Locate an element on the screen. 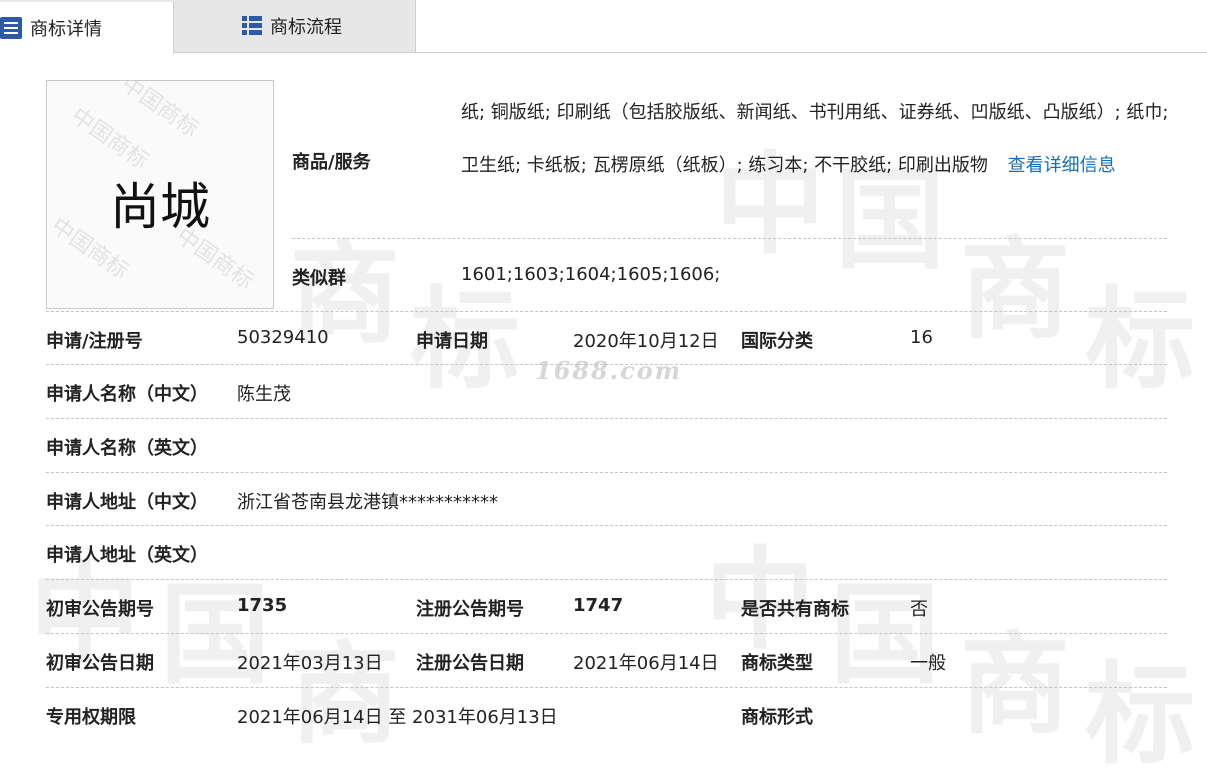  applicant-cn-label: 申请人名称（中文） is located at coordinates (127, 394).